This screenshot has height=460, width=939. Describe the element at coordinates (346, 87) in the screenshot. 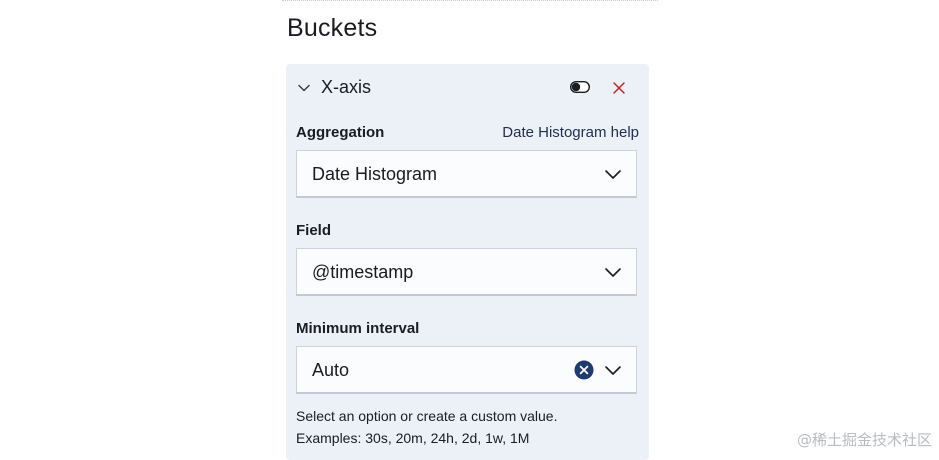

I see `panel-title: X-axis` at that location.